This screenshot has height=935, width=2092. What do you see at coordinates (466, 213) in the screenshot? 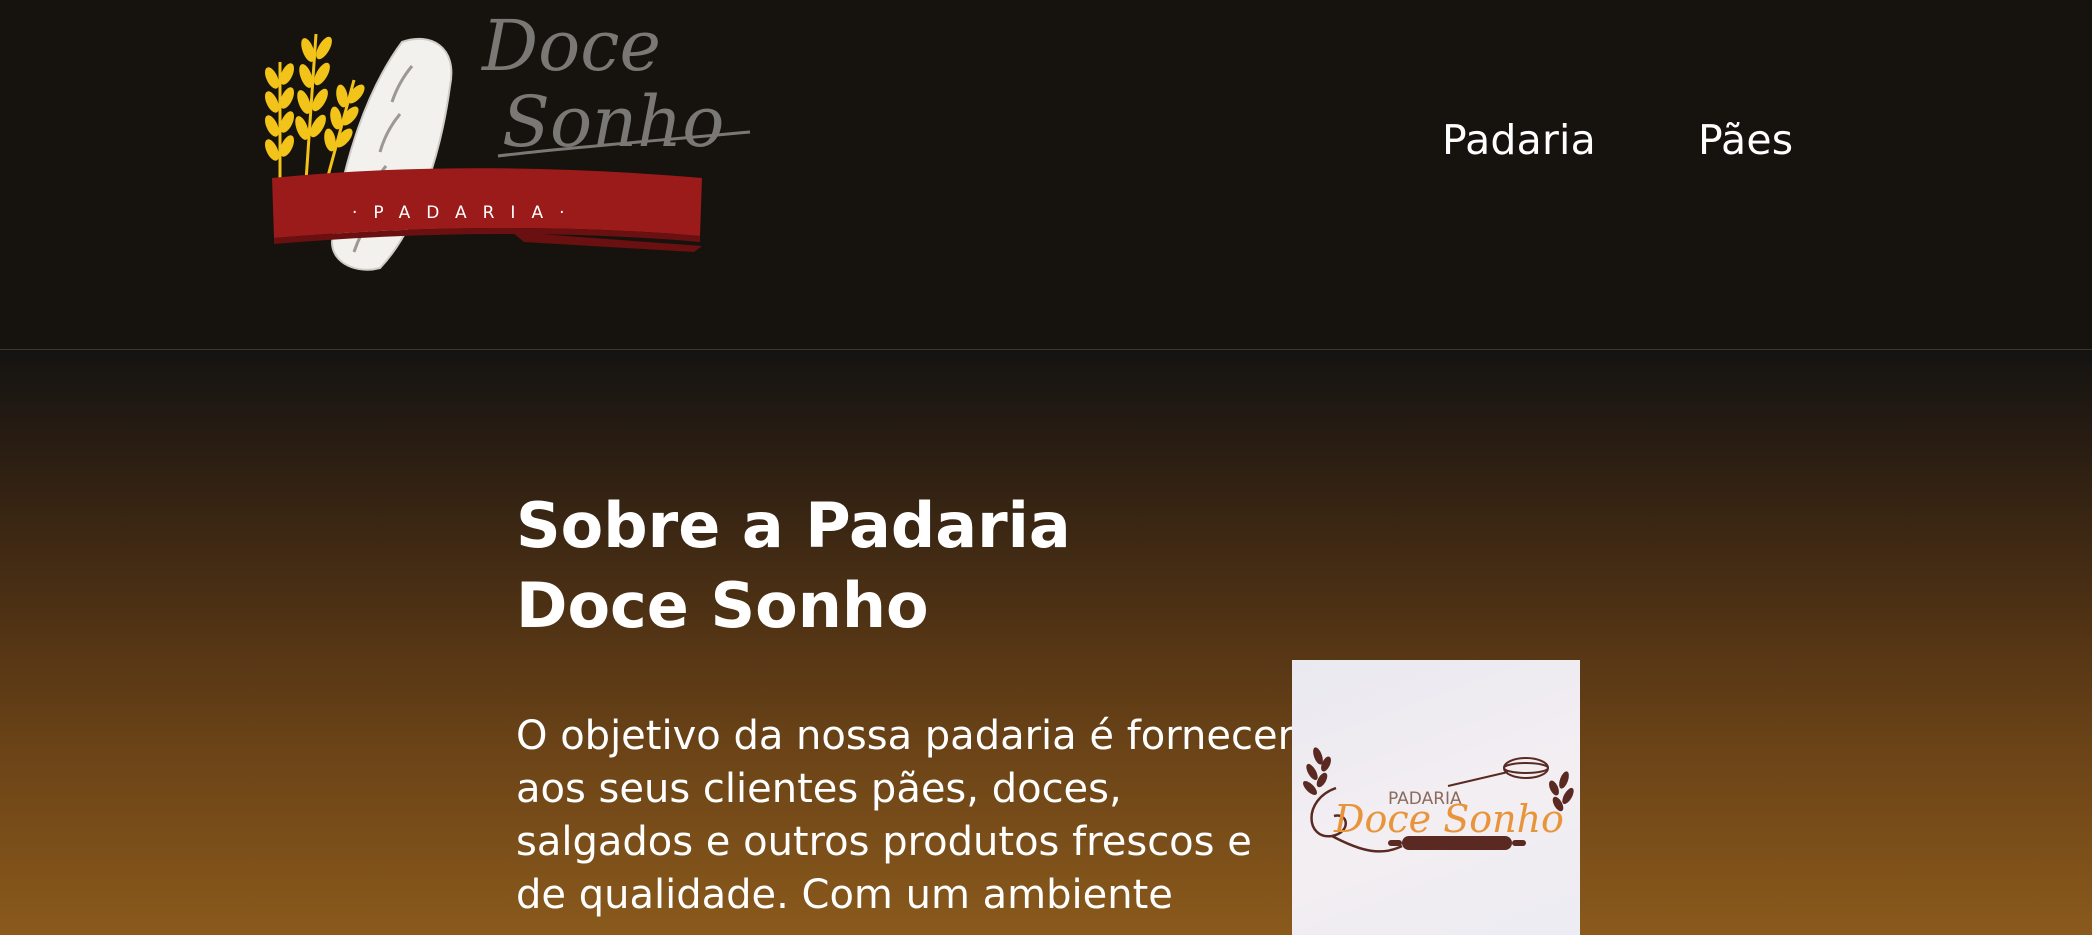
I see `logo-ribbon-text: ·PADARIA·` at bounding box center [466, 213].